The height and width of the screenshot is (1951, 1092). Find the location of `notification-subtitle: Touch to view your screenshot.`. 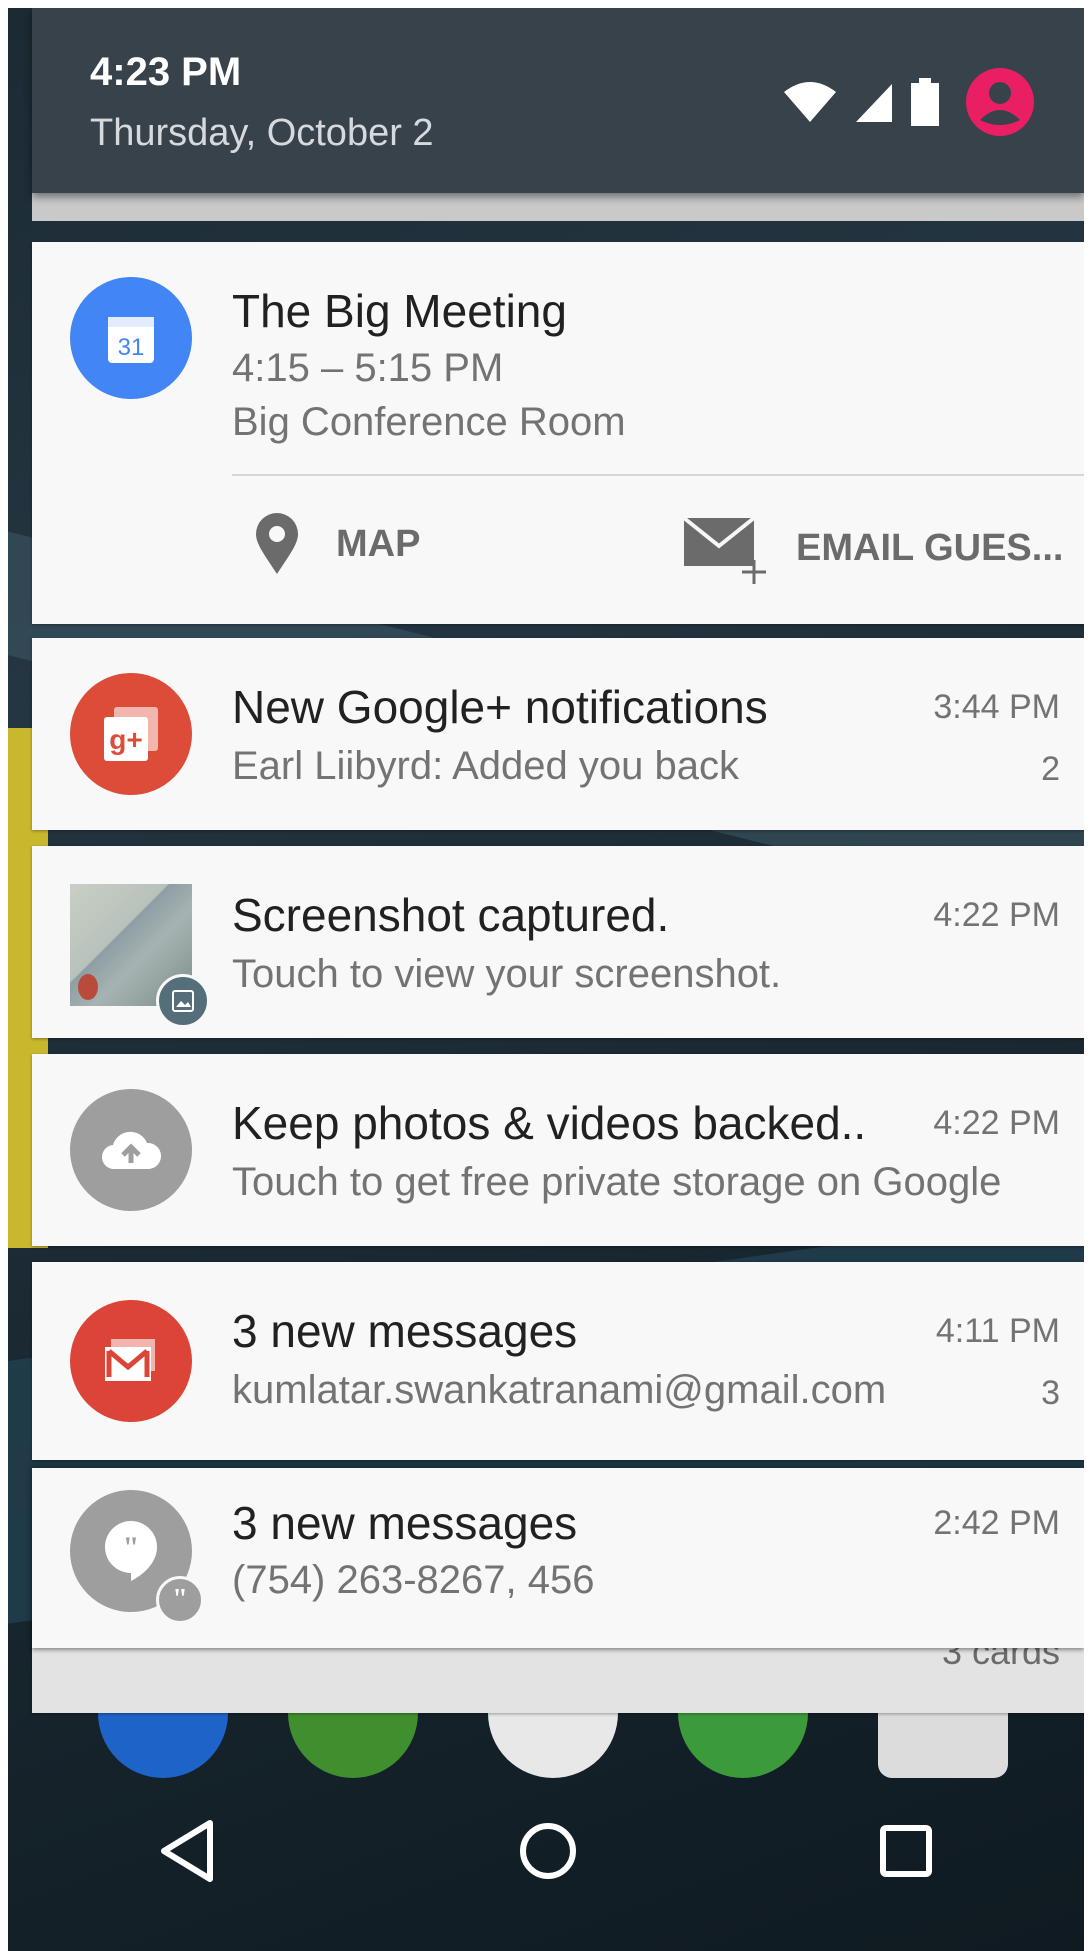

notification-subtitle: Touch to view your screenshot. is located at coordinates (507, 974).